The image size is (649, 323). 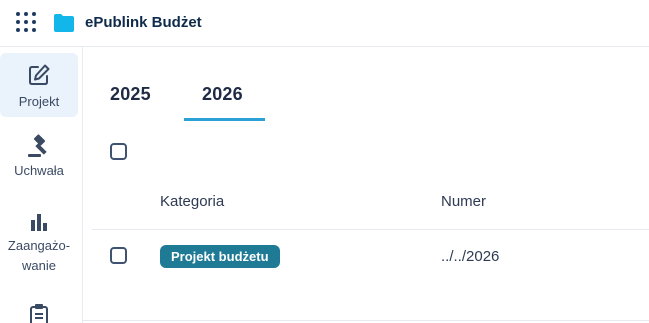 What do you see at coordinates (41, 185) in the screenshot?
I see `sidebar: Projekt Uchwała Zaangażo- wanie` at bounding box center [41, 185].